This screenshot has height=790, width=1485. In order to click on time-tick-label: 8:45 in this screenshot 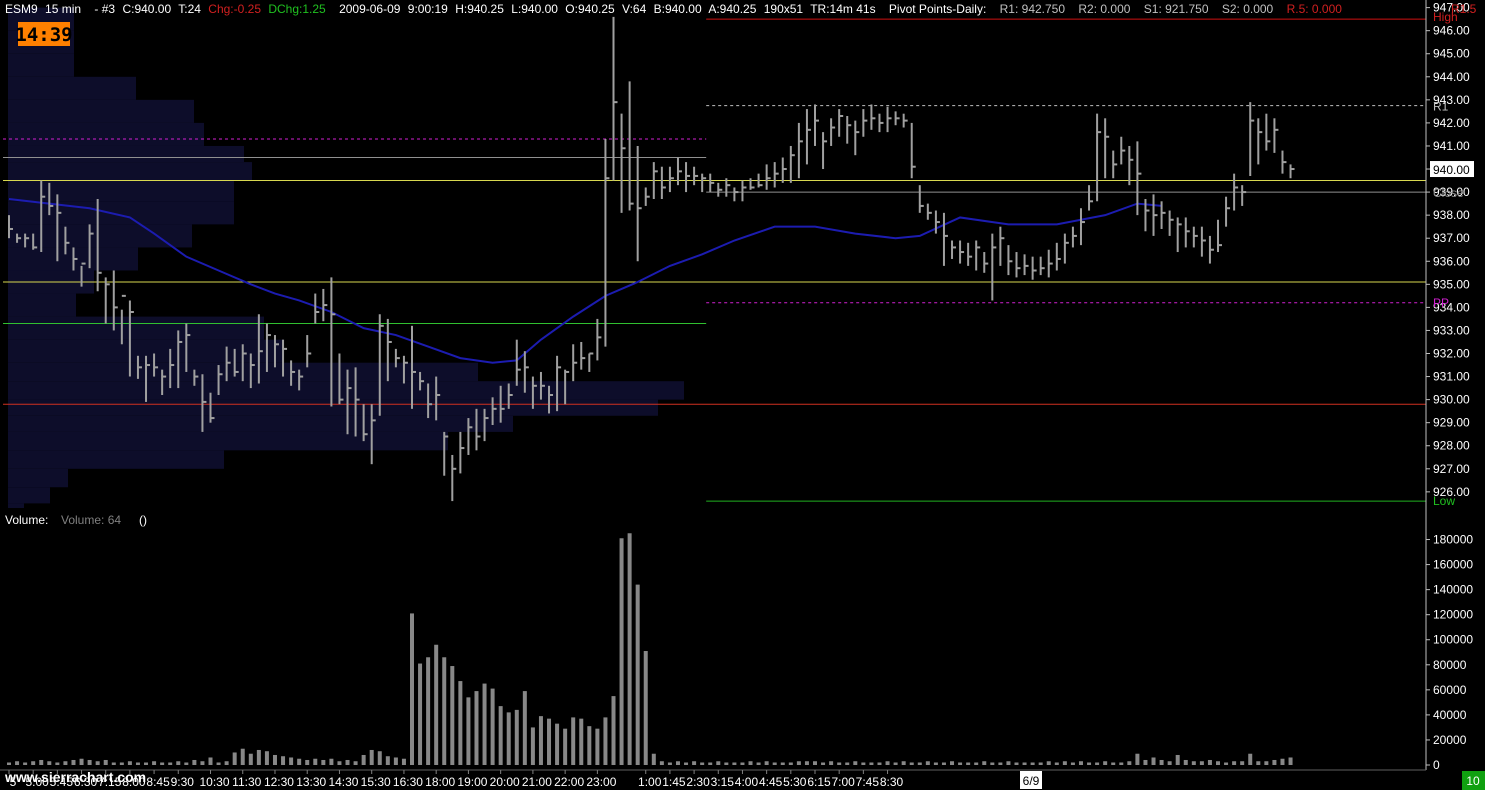, I will do `click(158, 782)`.